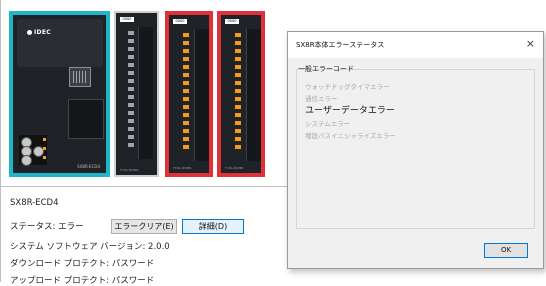  Describe the element at coordinates (350, 136) in the screenshot. I see `error-item-bus-init: 増設バスイニシャライズエラー` at that location.